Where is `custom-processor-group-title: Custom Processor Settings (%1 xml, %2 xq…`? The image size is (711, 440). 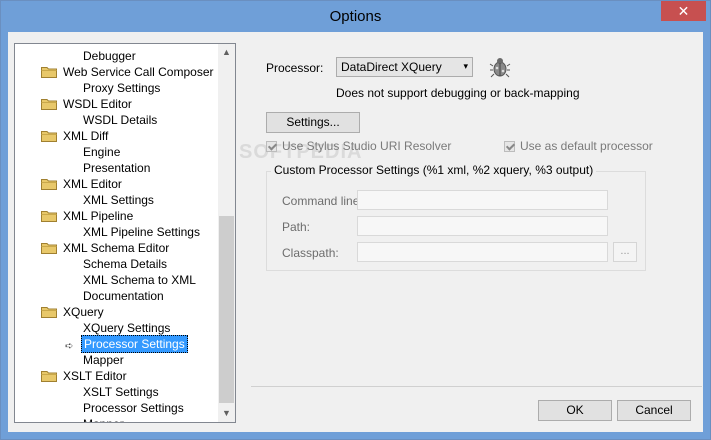
custom-processor-group-title: Custom Processor Settings (%1 xml, %2 xq… is located at coordinates (434, 170).